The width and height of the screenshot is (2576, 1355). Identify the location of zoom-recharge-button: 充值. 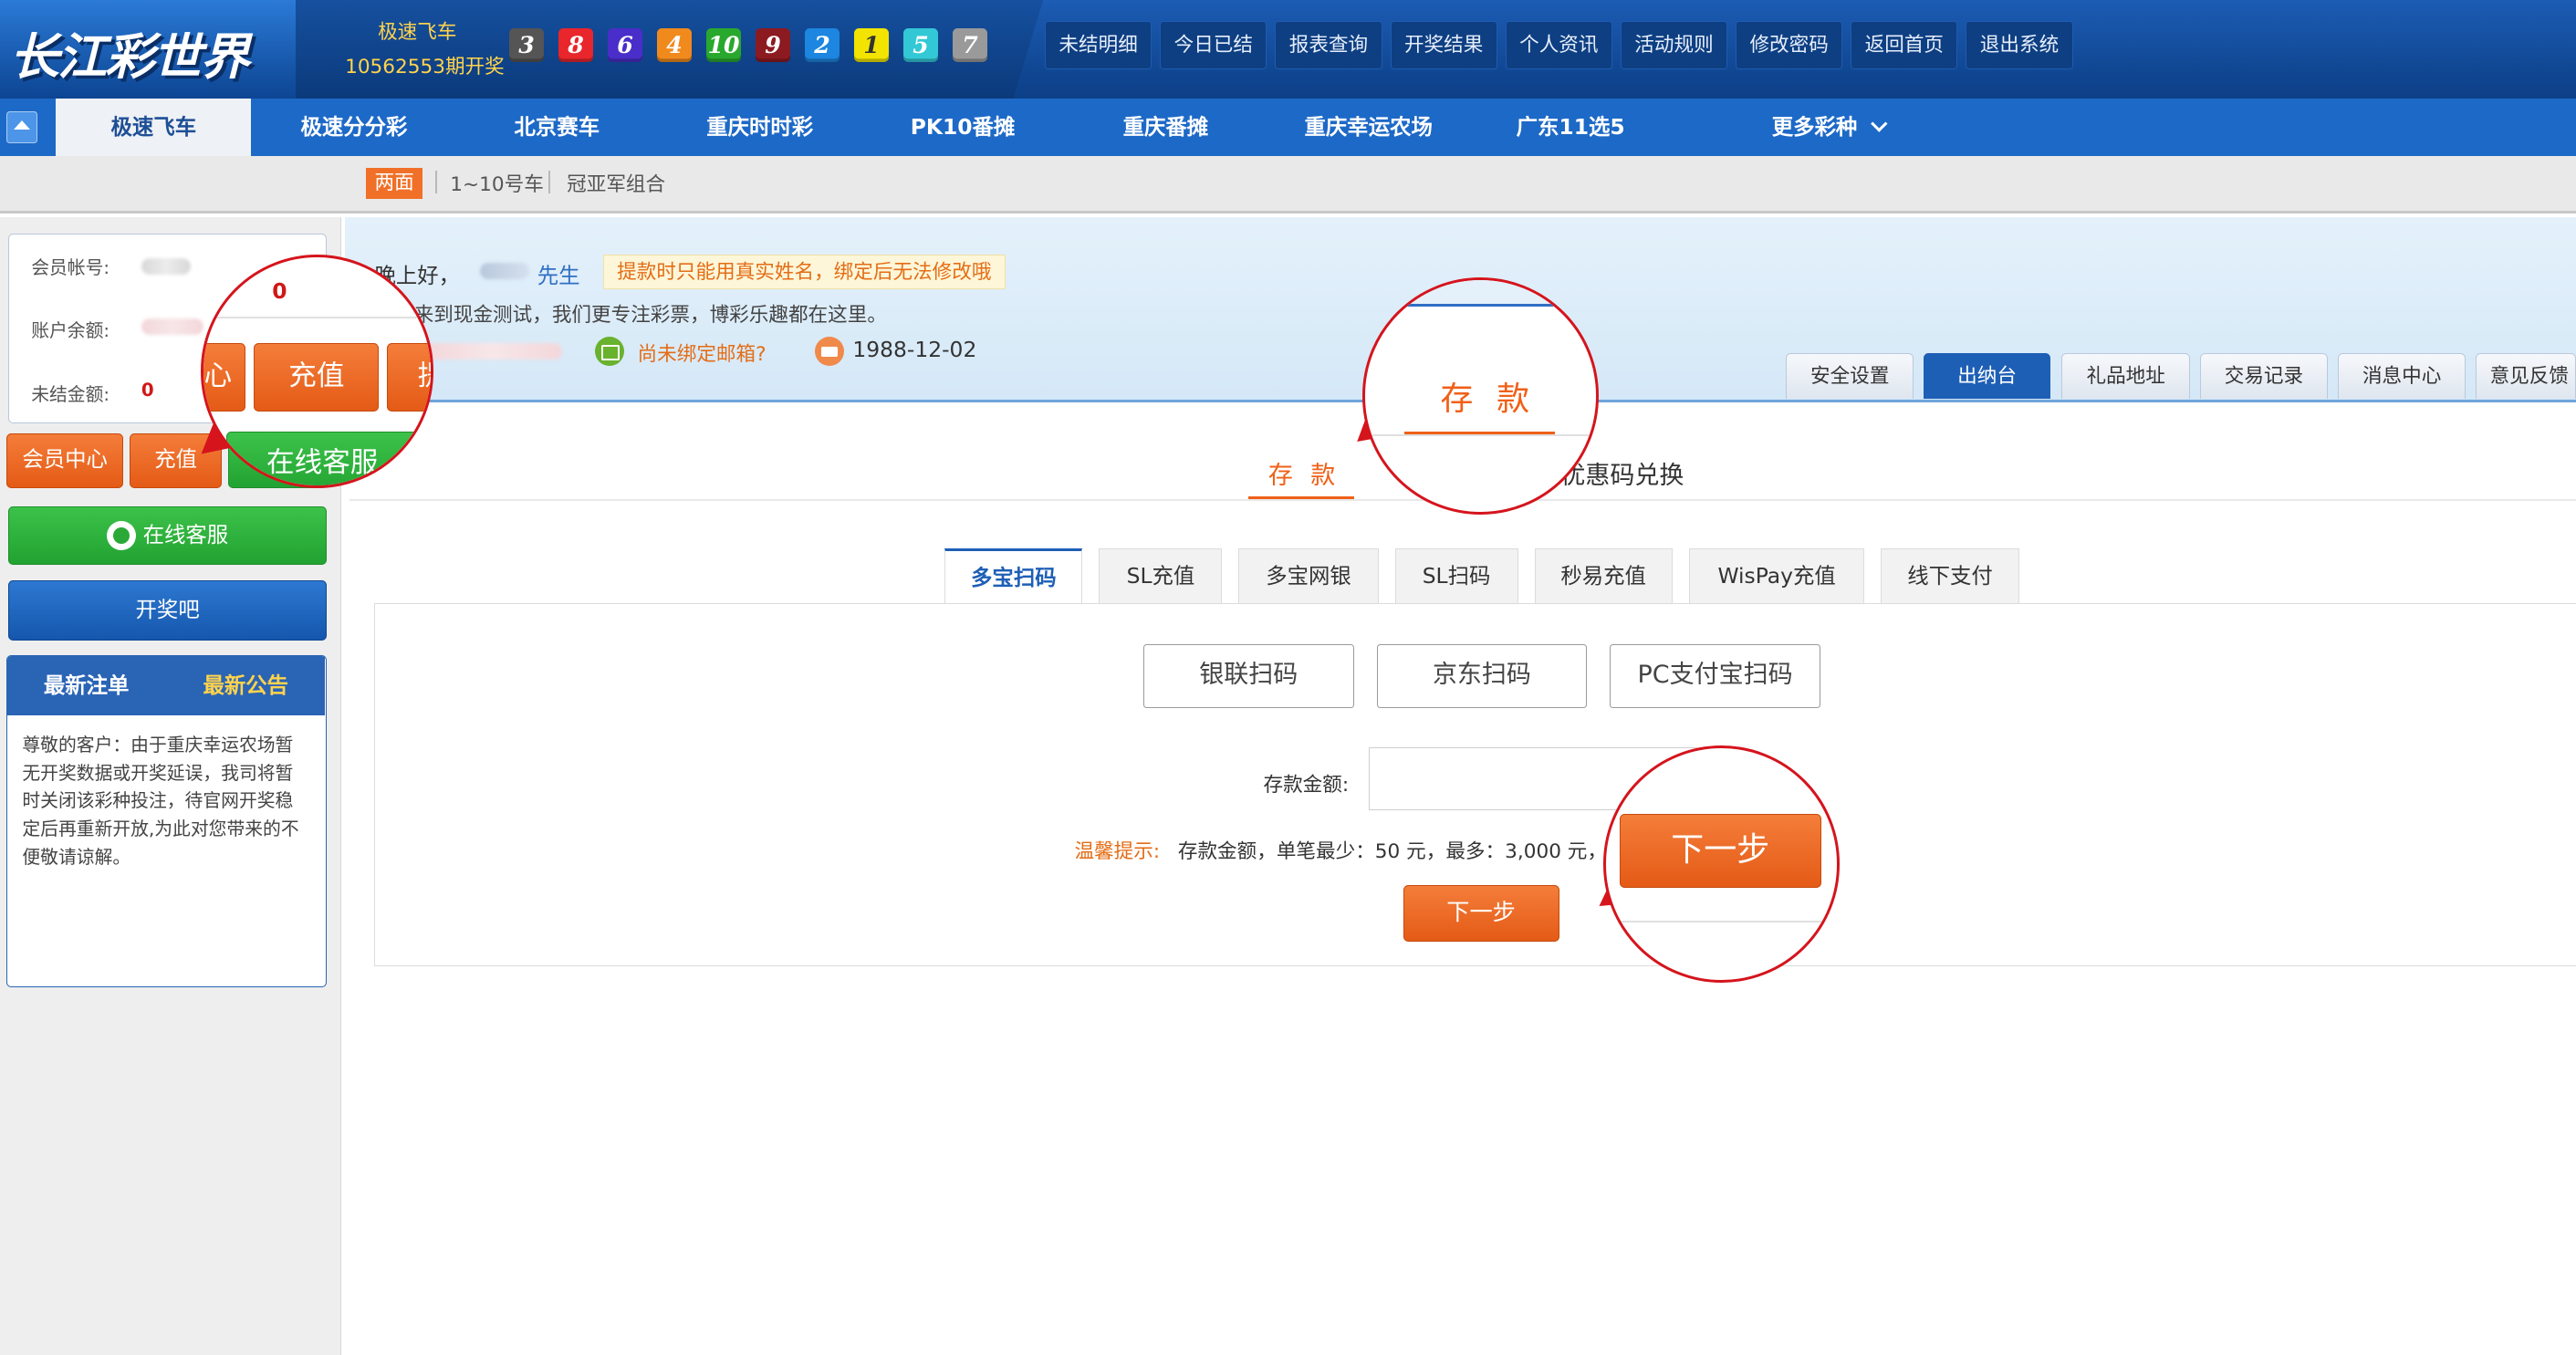
(317, 377).